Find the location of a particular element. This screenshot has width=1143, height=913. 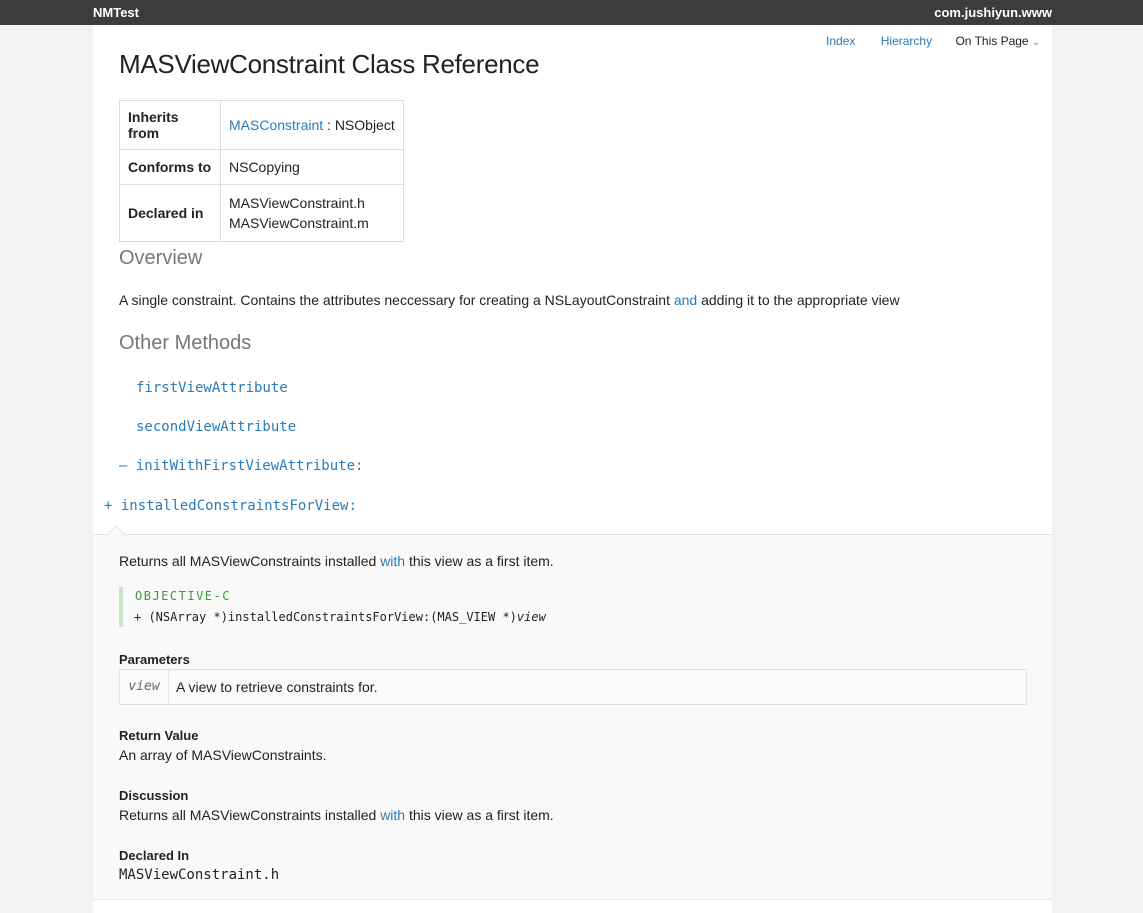

instance-method-symbol: – is located at coordinates (123, 466).